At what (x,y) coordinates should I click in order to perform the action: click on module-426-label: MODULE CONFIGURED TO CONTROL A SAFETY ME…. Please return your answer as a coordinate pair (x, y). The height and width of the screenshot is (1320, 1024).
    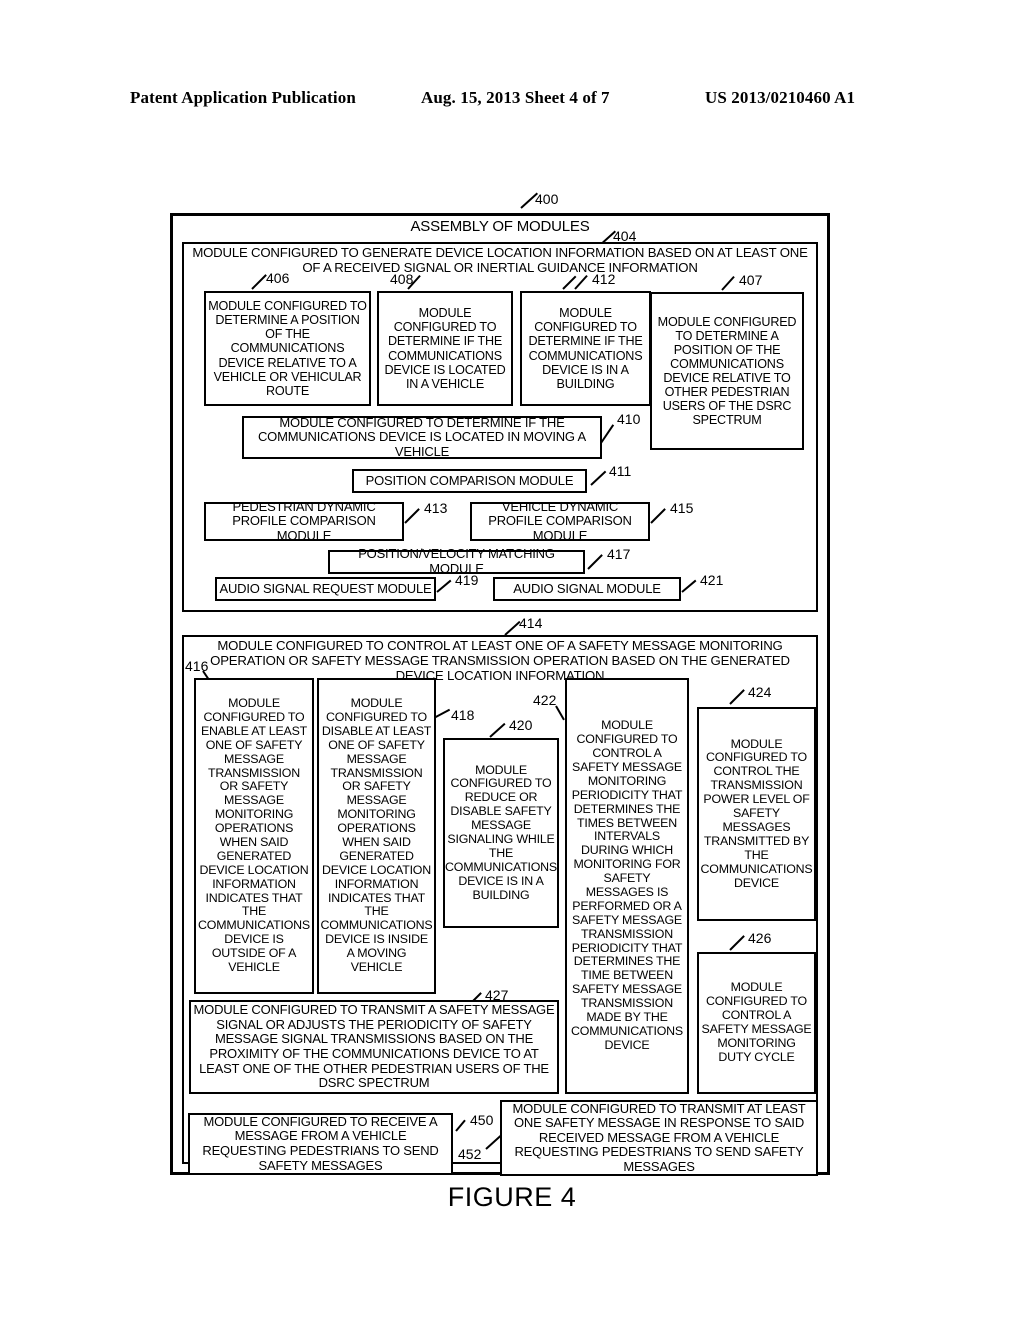
    Looking at the image, I should click on (756, 1022).